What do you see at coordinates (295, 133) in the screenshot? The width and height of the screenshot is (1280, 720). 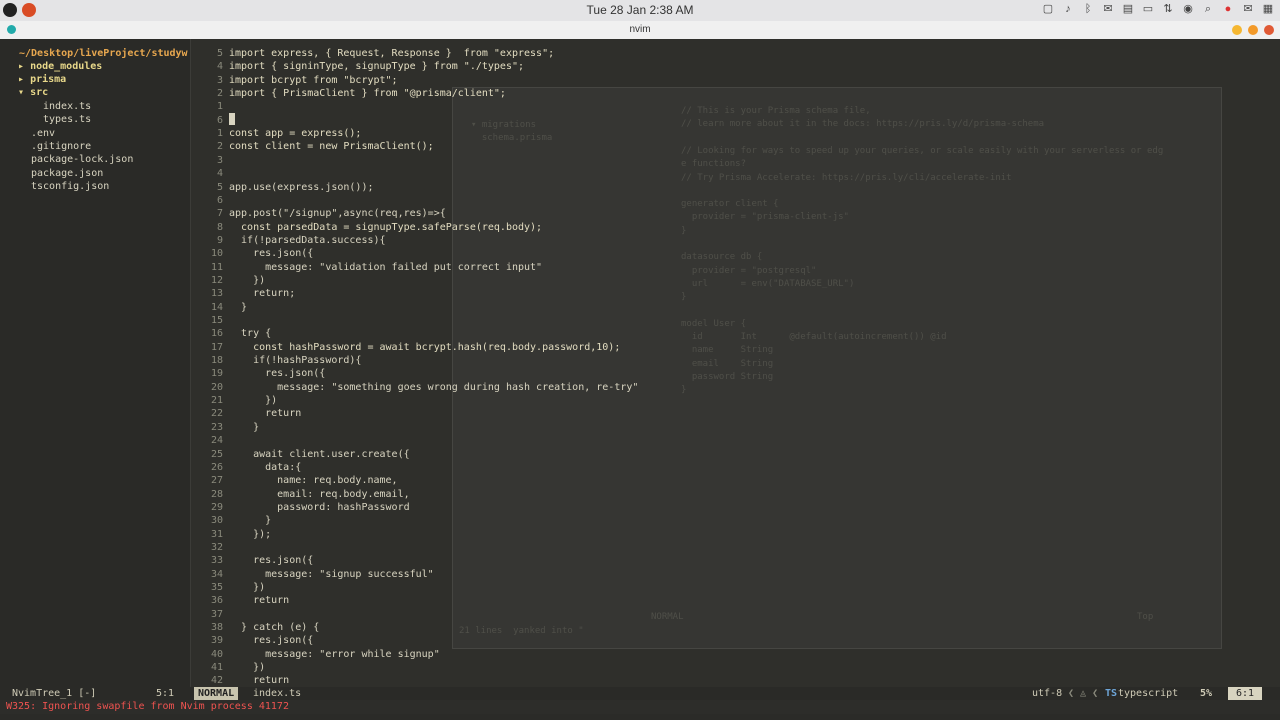 I see `code-line: const app = express();` at bounding box center [295, 133].